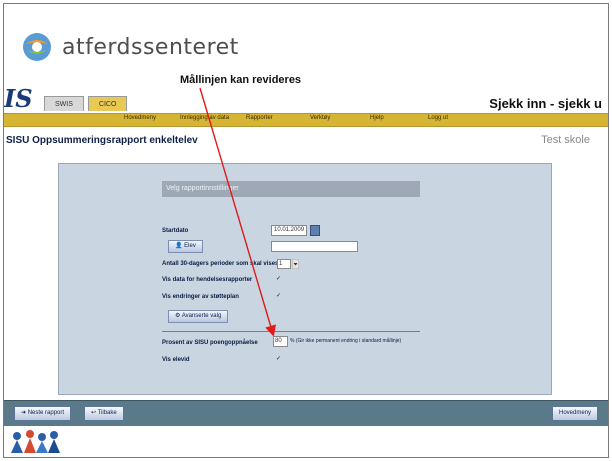 This screenshot has width=612, height=461. What do you see at coordinates (291, 189) in the screenshot?
I see `panel-header: Velg rapportinnstillinger` at bounding box center [291, 189].